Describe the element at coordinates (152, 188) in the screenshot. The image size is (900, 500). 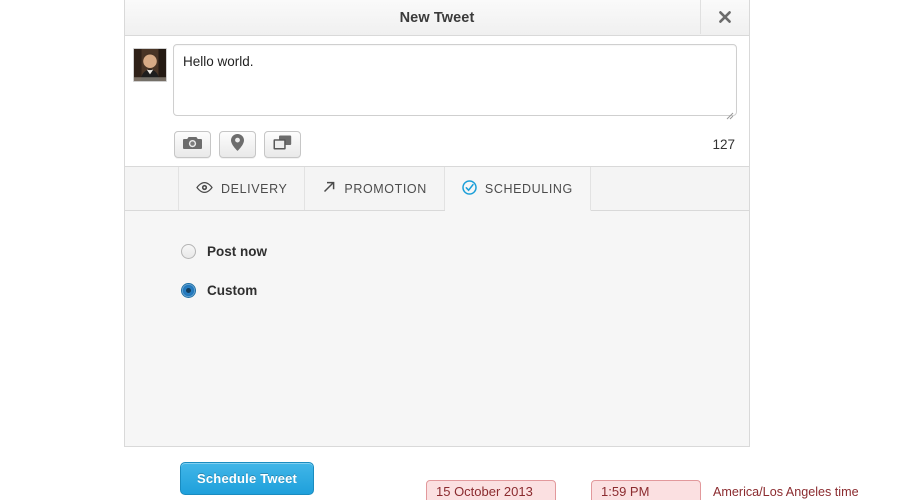
I see `tab-bar-left-spacer` at that location.